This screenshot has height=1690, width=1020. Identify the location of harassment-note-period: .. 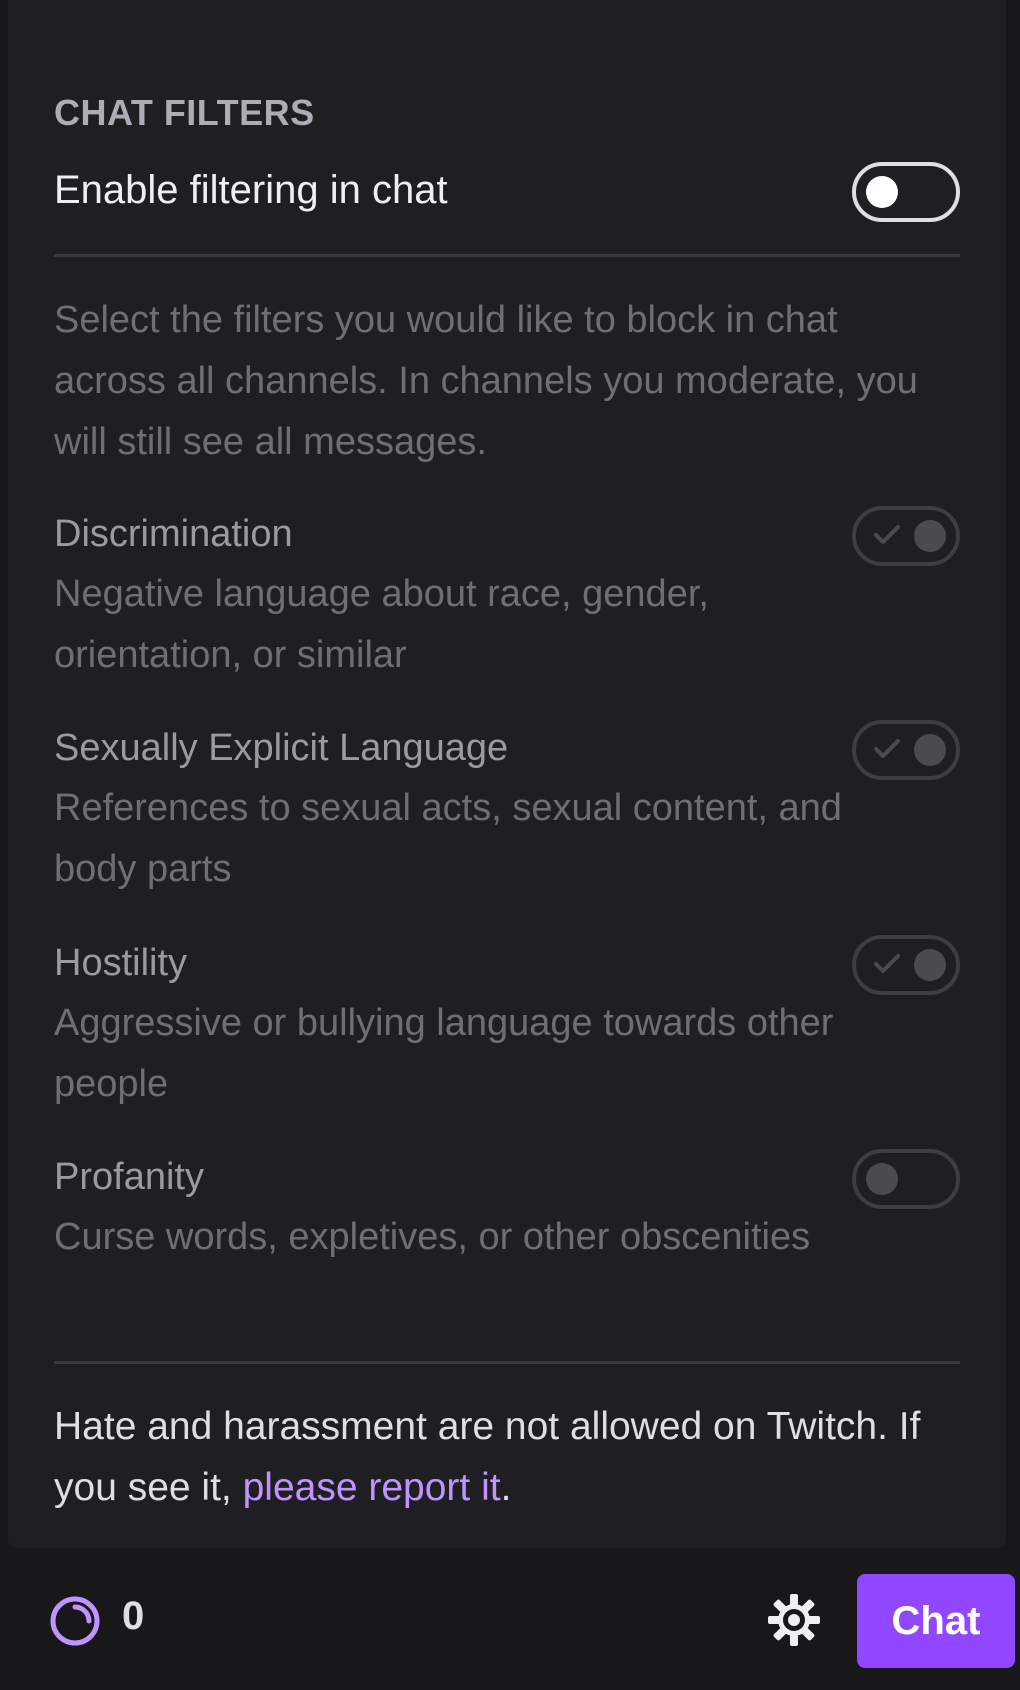
(506, 1487).